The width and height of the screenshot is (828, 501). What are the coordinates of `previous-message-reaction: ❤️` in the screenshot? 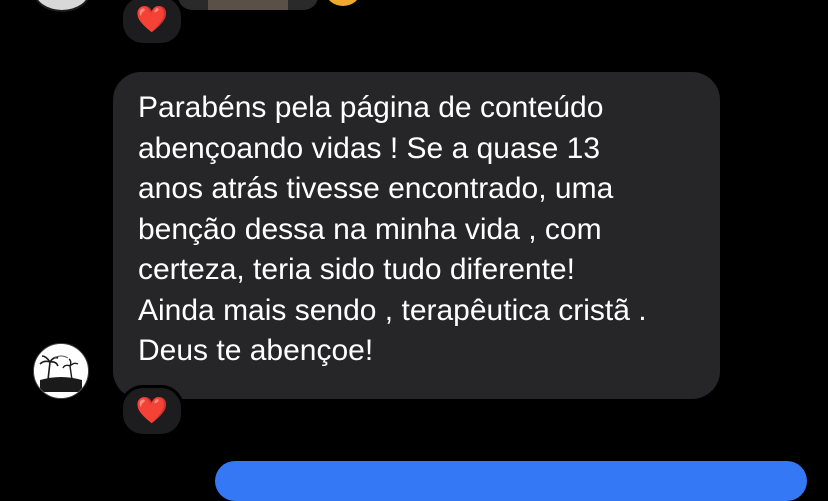 It's located at (152, 23).